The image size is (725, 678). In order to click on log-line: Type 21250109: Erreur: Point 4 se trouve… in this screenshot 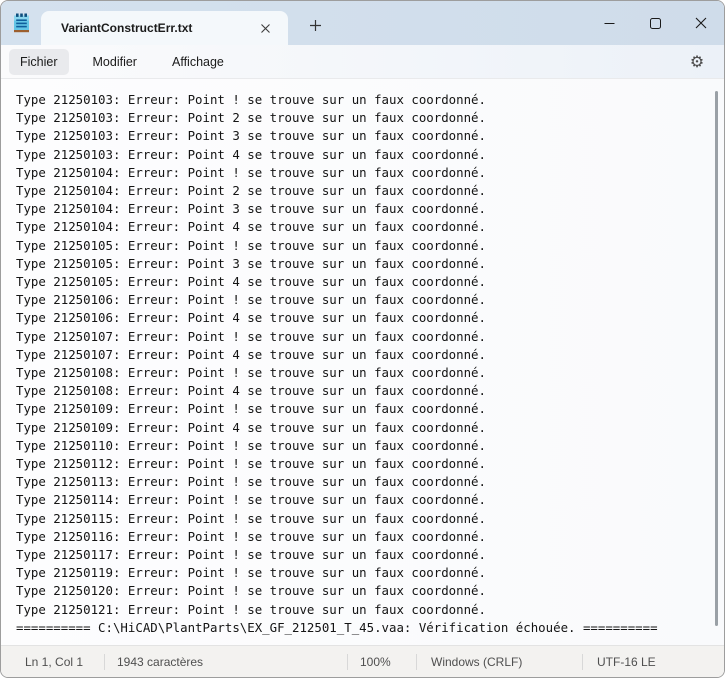, I will do `click(251, 427)`.